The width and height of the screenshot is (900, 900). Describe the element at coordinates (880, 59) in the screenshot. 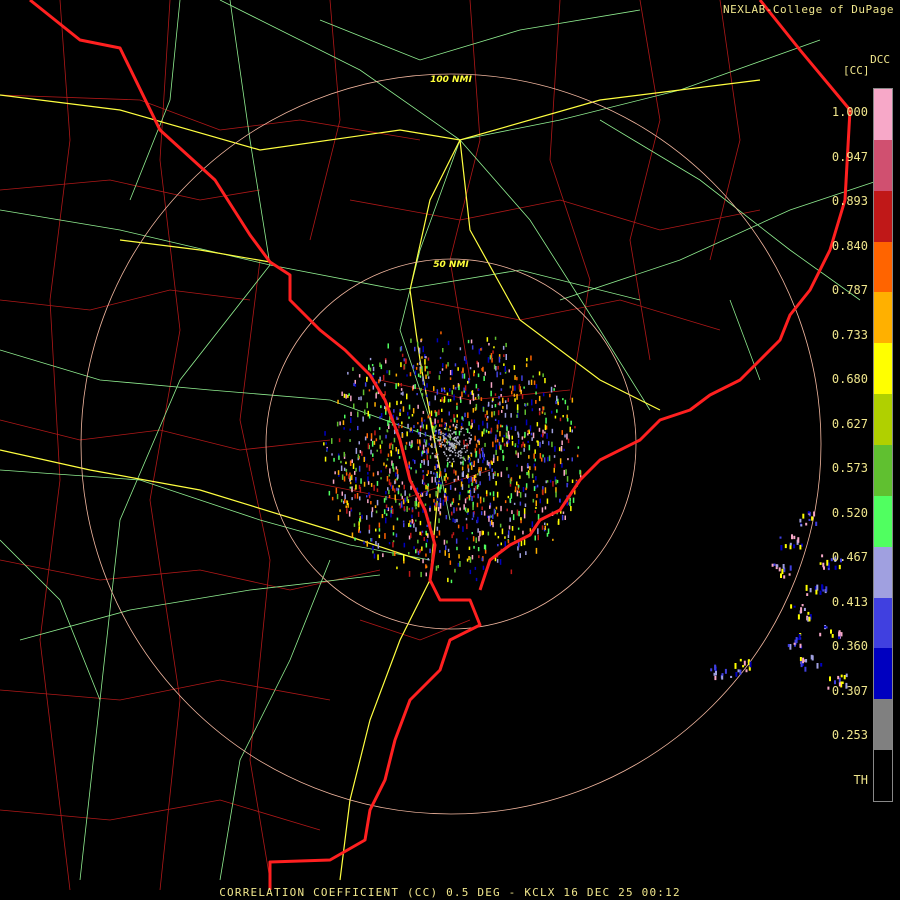

I see `product-code: DCC` at that location.